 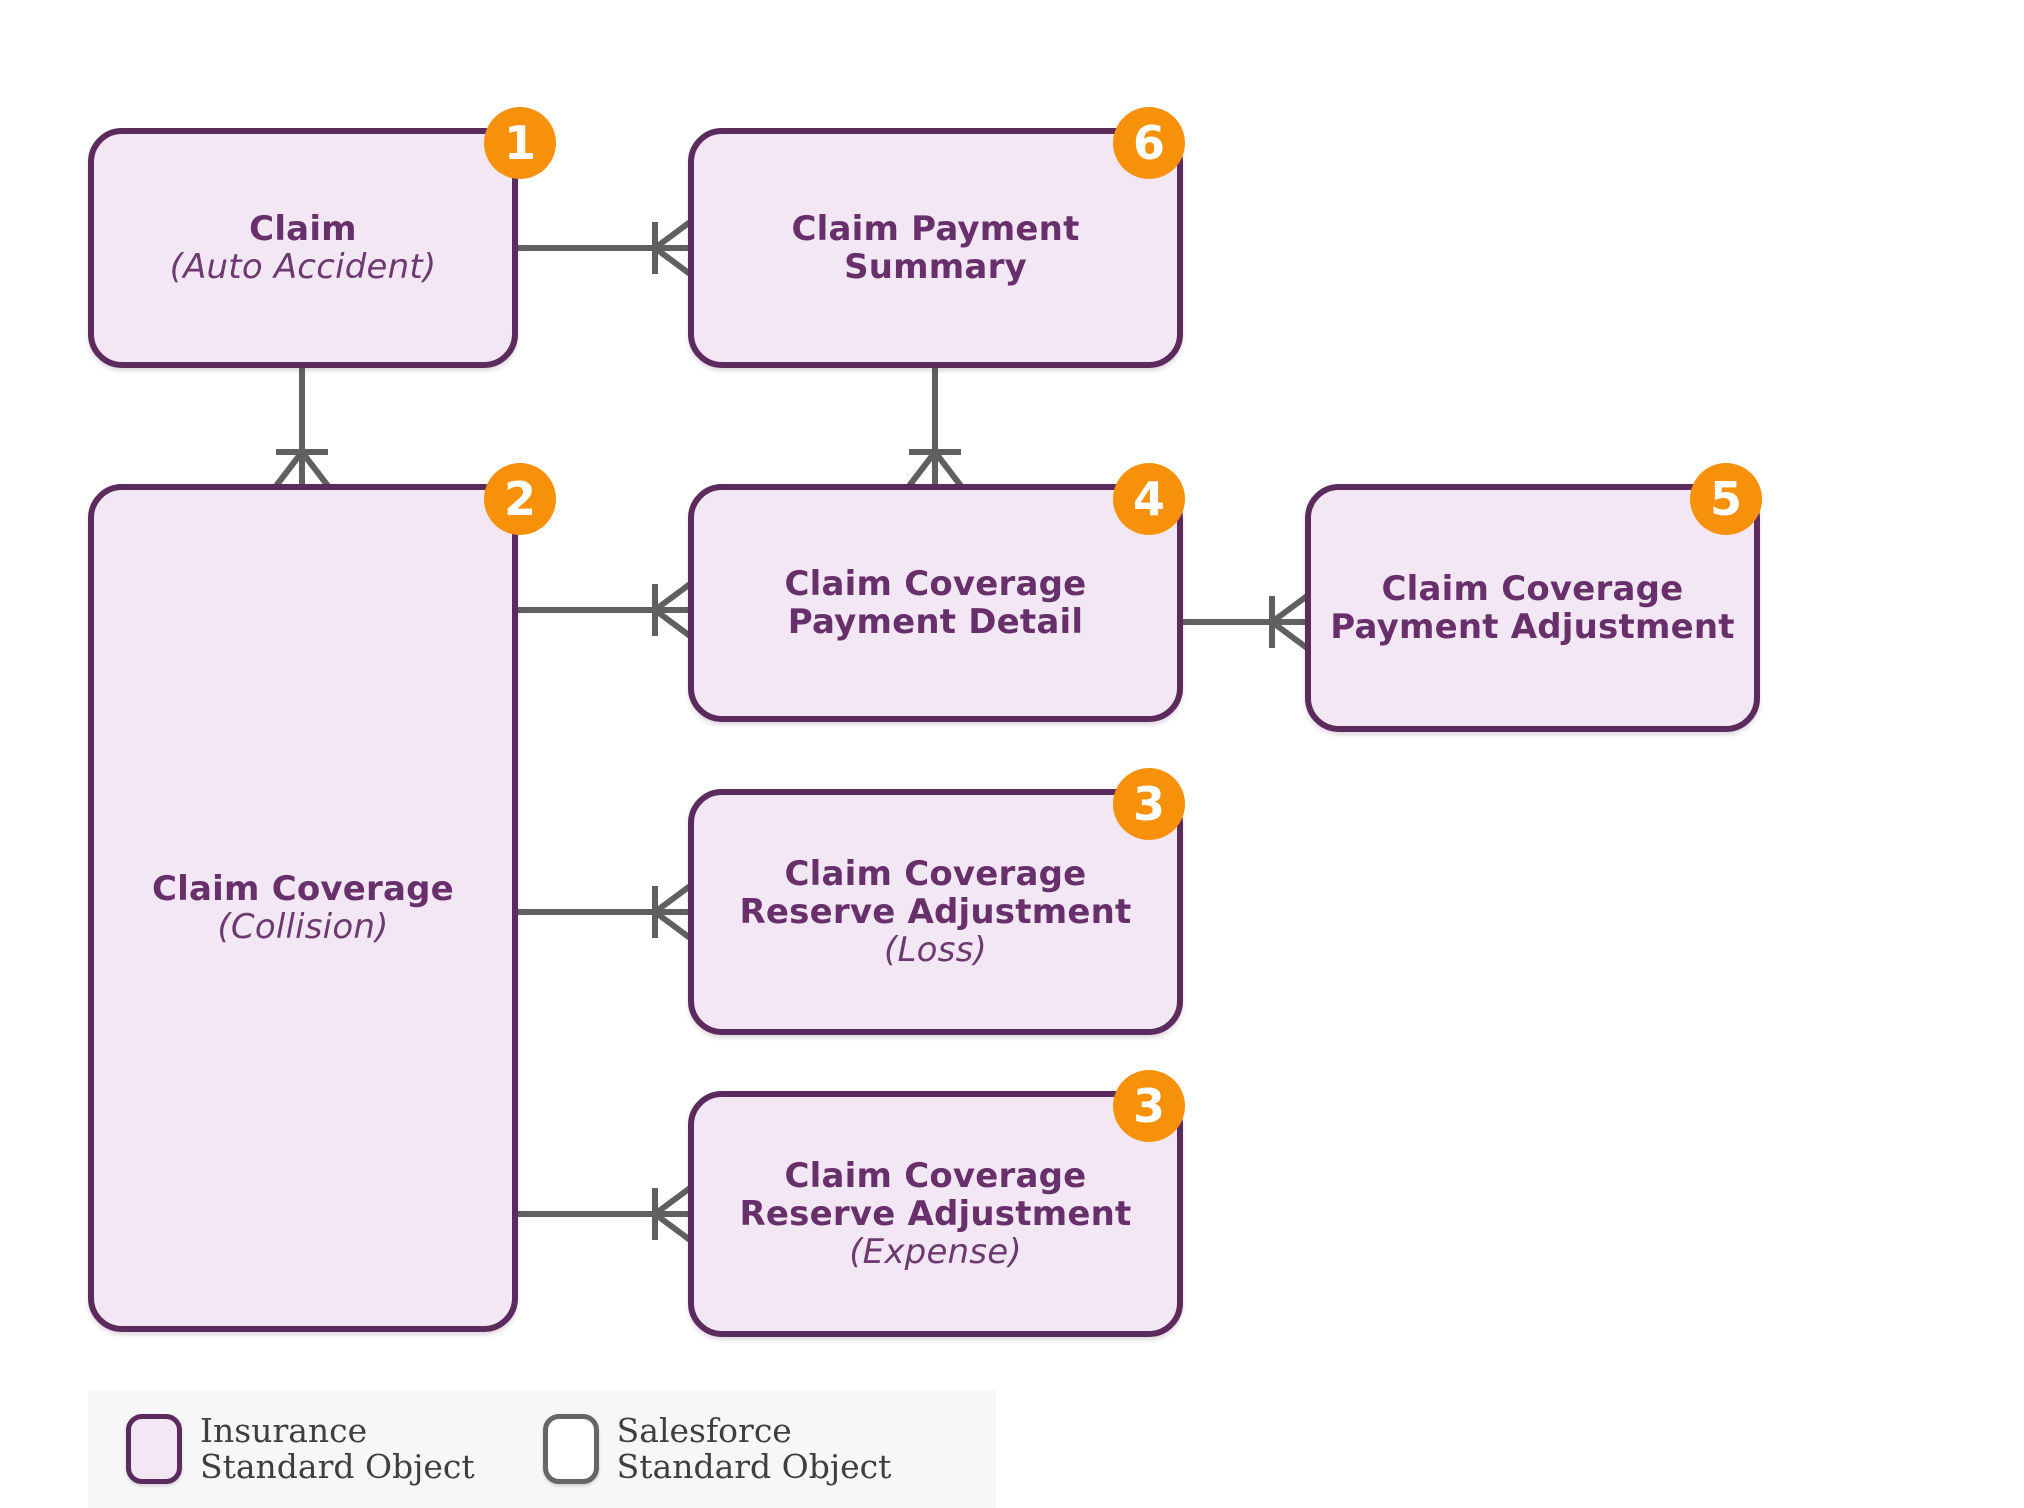 I want to click on step-badge-1: 1, so click(x=520, y=143).